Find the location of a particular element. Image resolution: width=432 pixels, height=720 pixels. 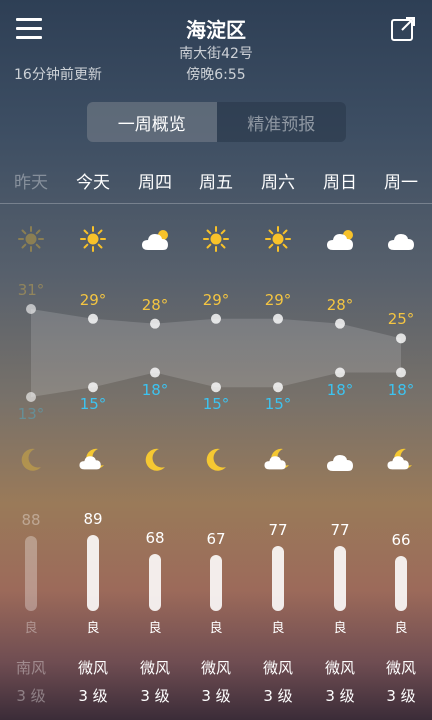

high-temp-label: 31° is located at coordinates (31, 290).